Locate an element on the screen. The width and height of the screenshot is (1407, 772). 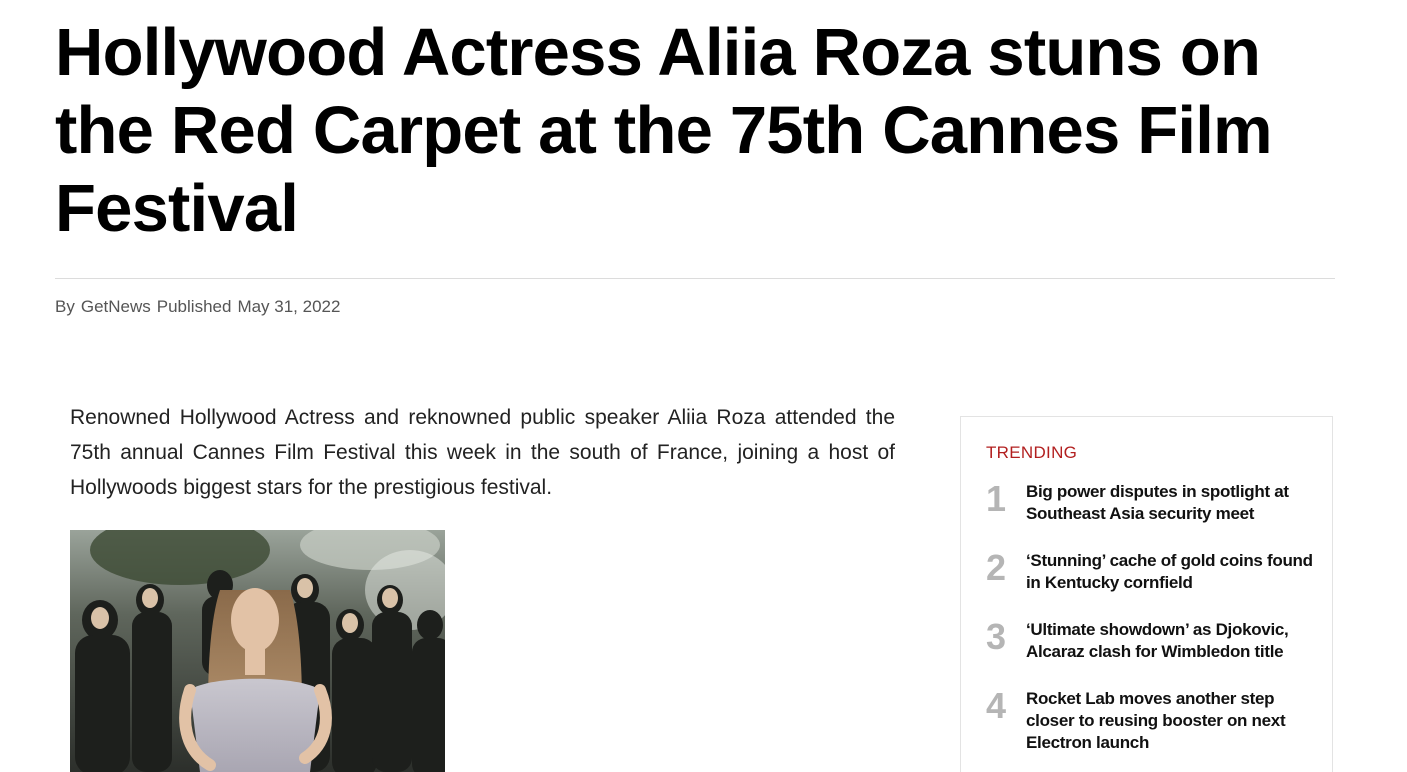
trending-rank-number: 4 is located at coordinates (996, 705).